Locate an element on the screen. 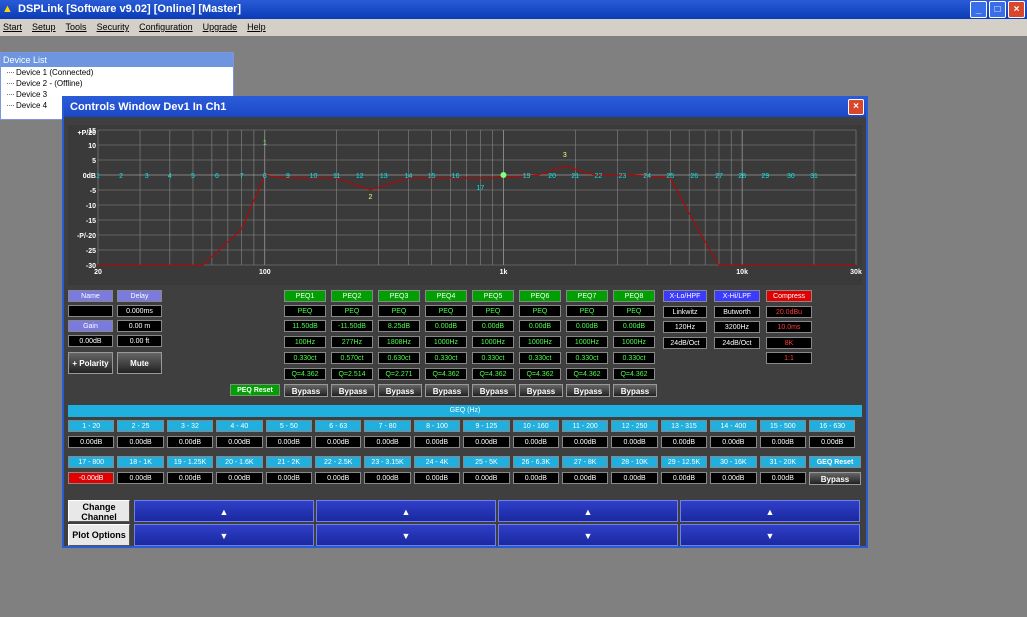 The width and height of the screenshot is (1027, 617). geq-band-button: 26 - 6.3K is located at coordinates (535, 462).